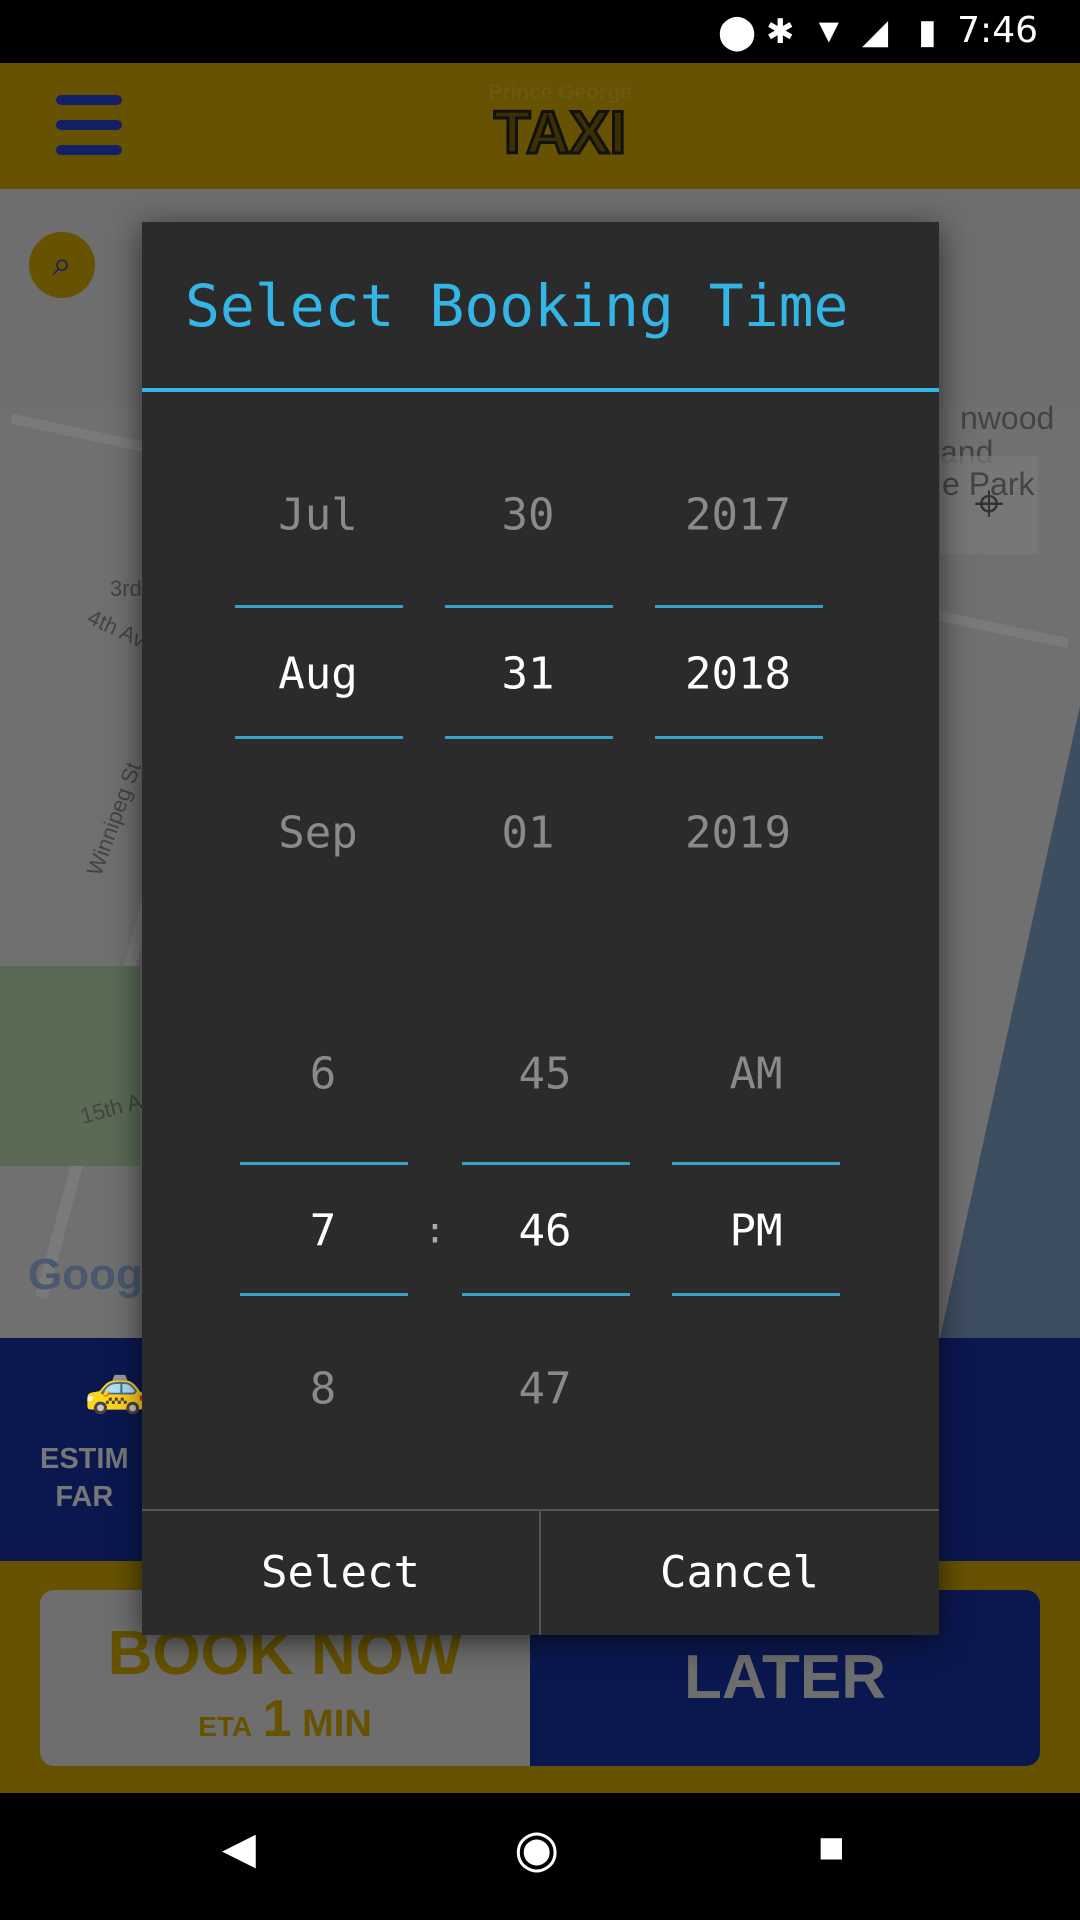 The height and width of the screenshot is (1920, 1080). What do you see at coordinates (277, 1719) in the screenshot?
I see `eta-number: 1` at bounding box center [277, 1719].